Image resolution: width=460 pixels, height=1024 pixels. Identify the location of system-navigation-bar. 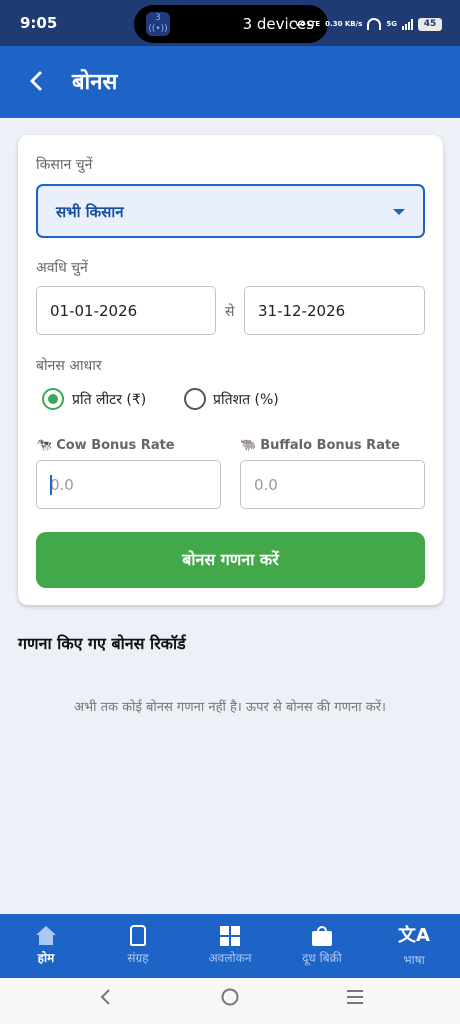
(230, 1001).